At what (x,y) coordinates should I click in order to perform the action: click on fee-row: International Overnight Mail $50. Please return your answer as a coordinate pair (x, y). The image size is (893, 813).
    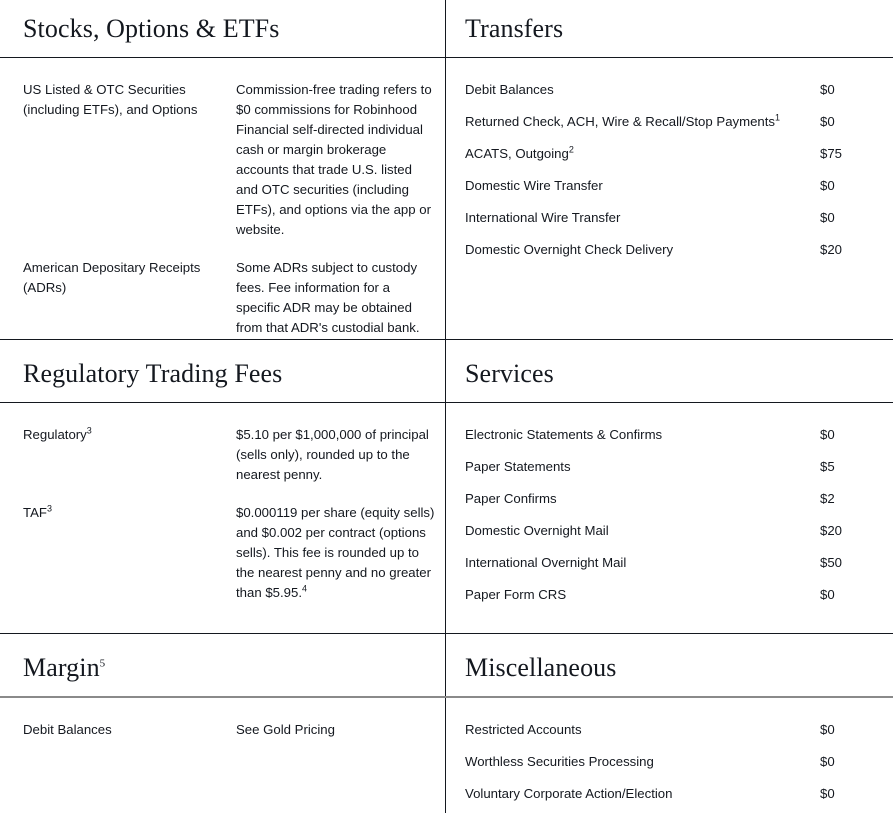
    Looking at the image, I should click on (679, 569).